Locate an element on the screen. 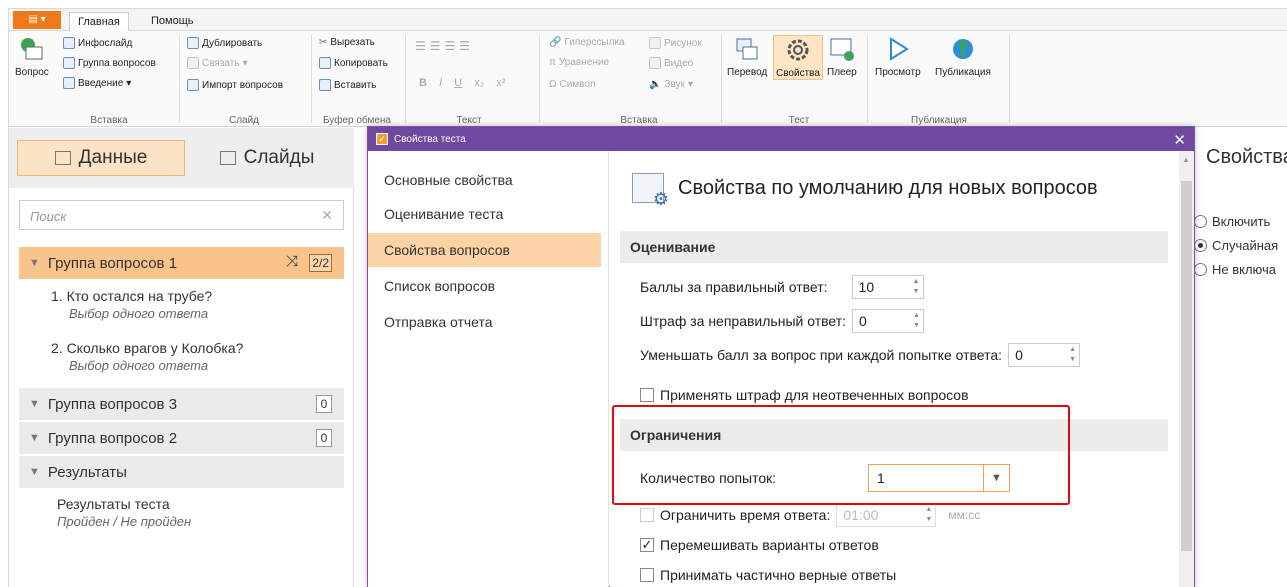  bold-icon: B is located at coordinates (423, 83).